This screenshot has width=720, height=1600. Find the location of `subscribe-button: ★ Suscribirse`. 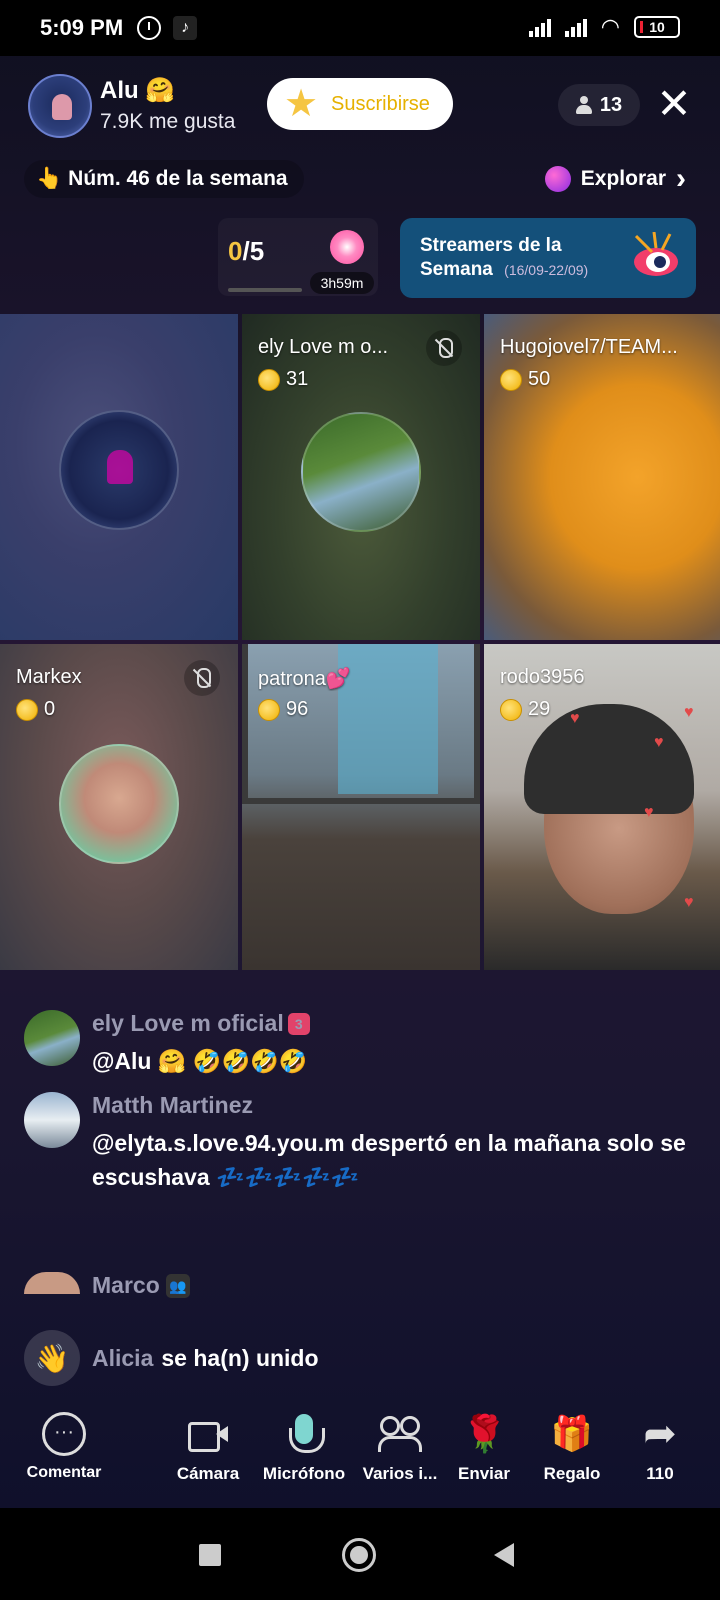

subscribe-button: ★ Suscribirse is located at coordinates (360, 104).